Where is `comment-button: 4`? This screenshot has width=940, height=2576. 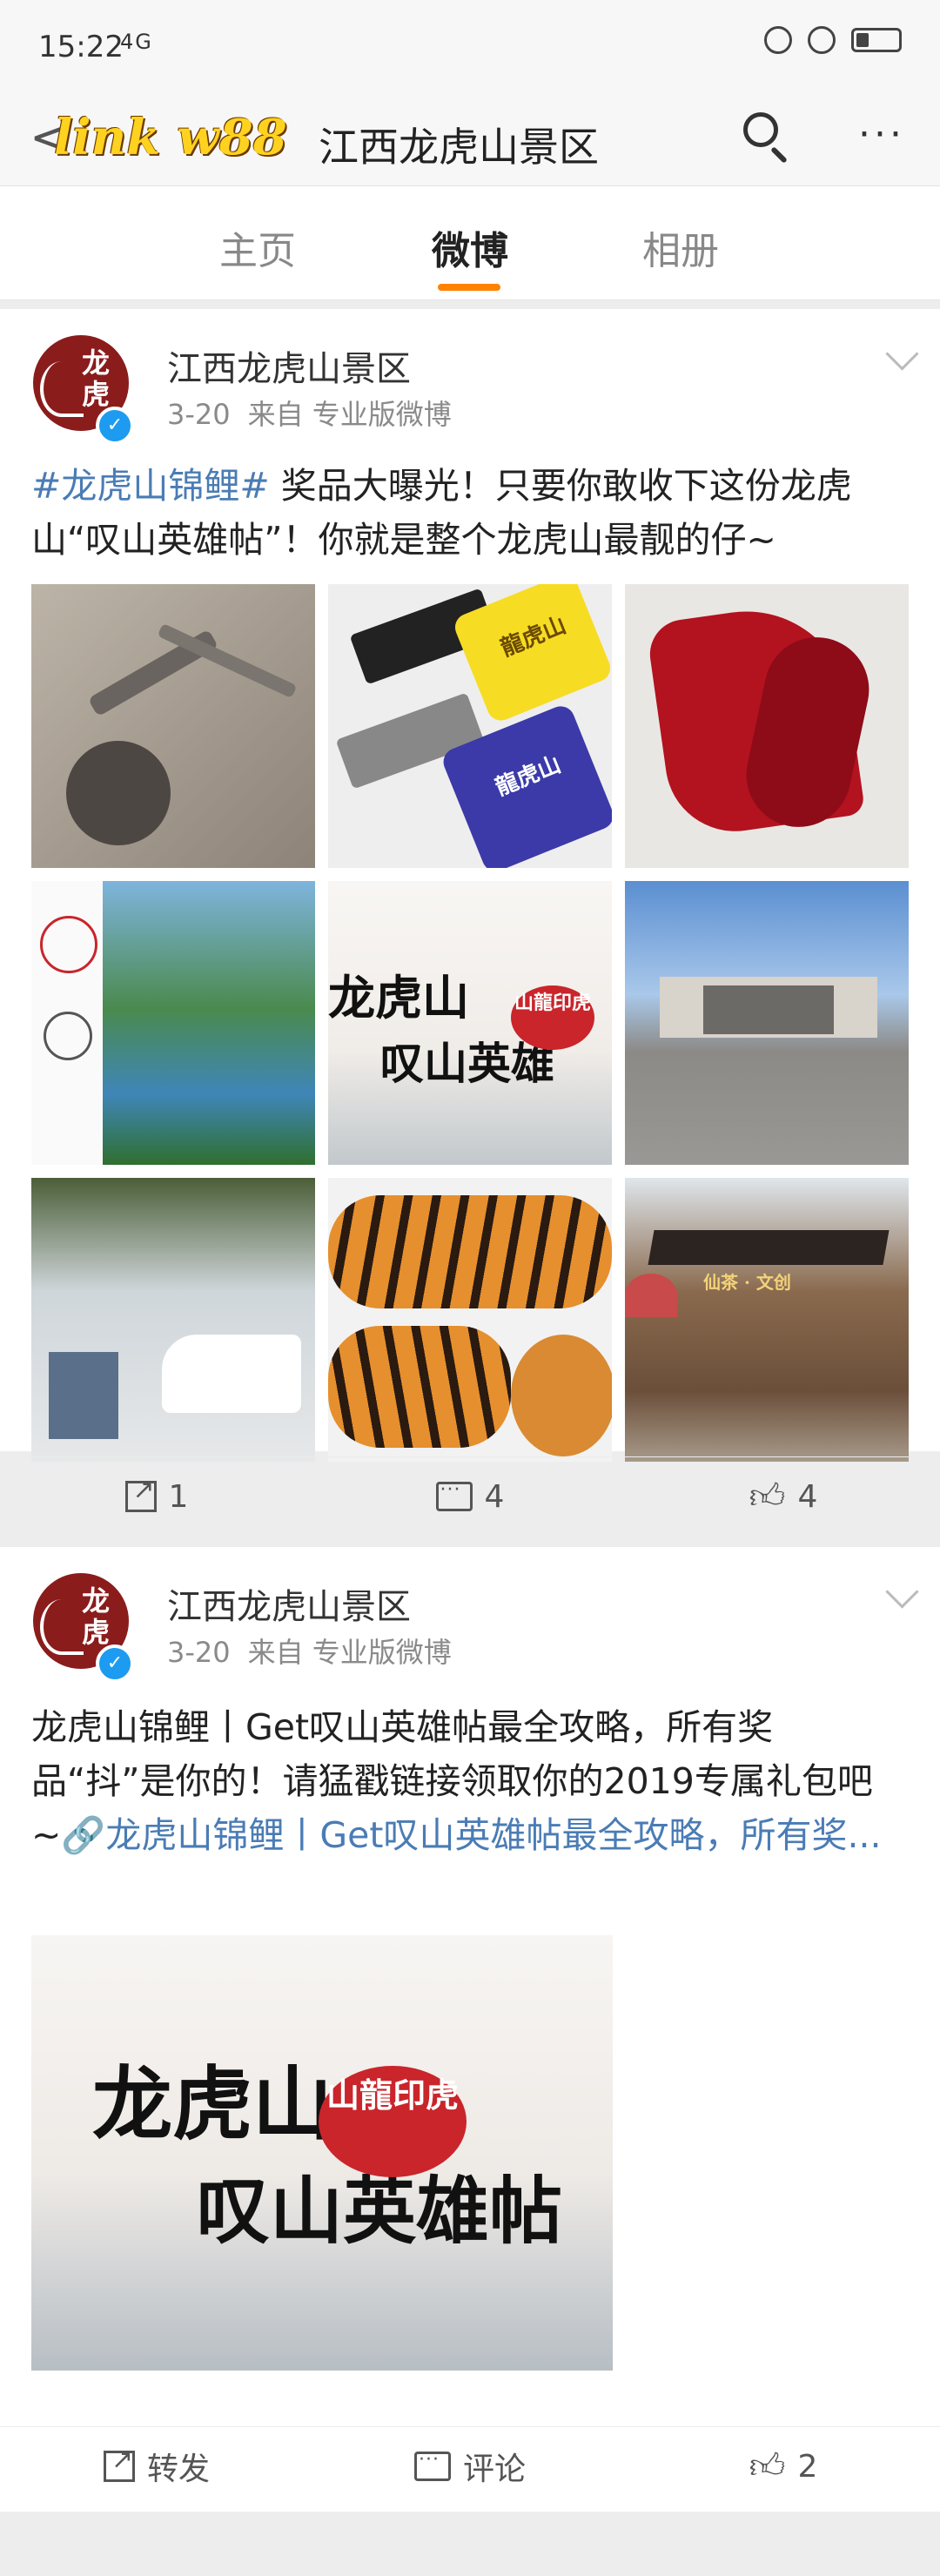 comment-button: 4 is located at coordinates (470, 1496).